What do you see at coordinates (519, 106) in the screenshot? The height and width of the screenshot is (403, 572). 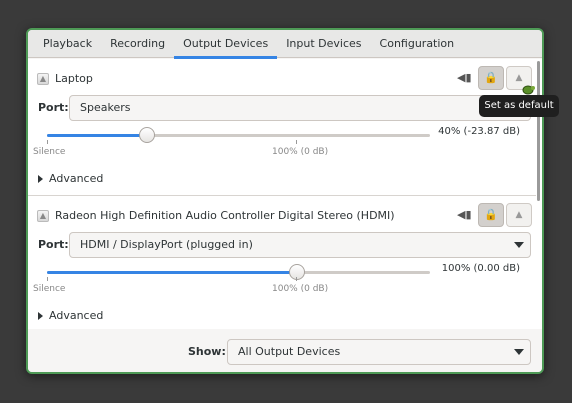 I see `tooltip: Set as default` at bounding box center [519, 106].